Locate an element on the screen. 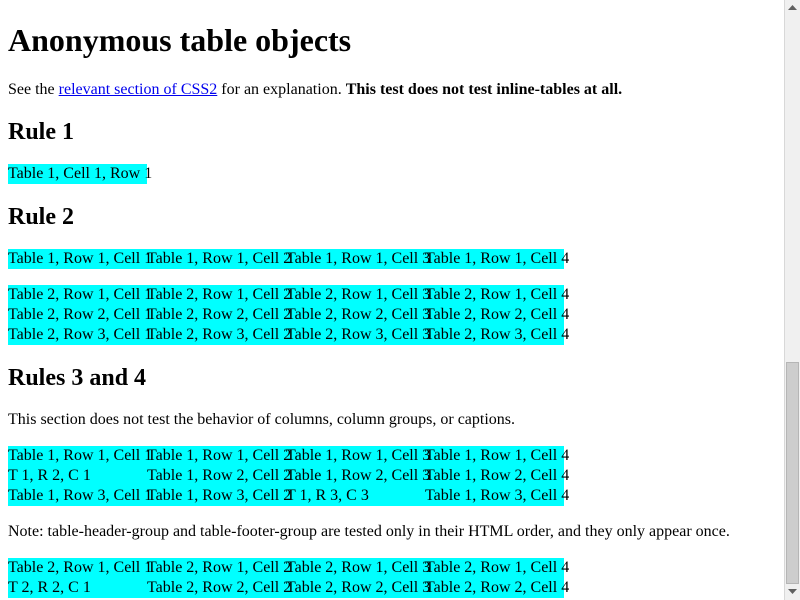  rule1-table: Table 1, Cell 1, Row 1 is located at coordinates (80, 174).